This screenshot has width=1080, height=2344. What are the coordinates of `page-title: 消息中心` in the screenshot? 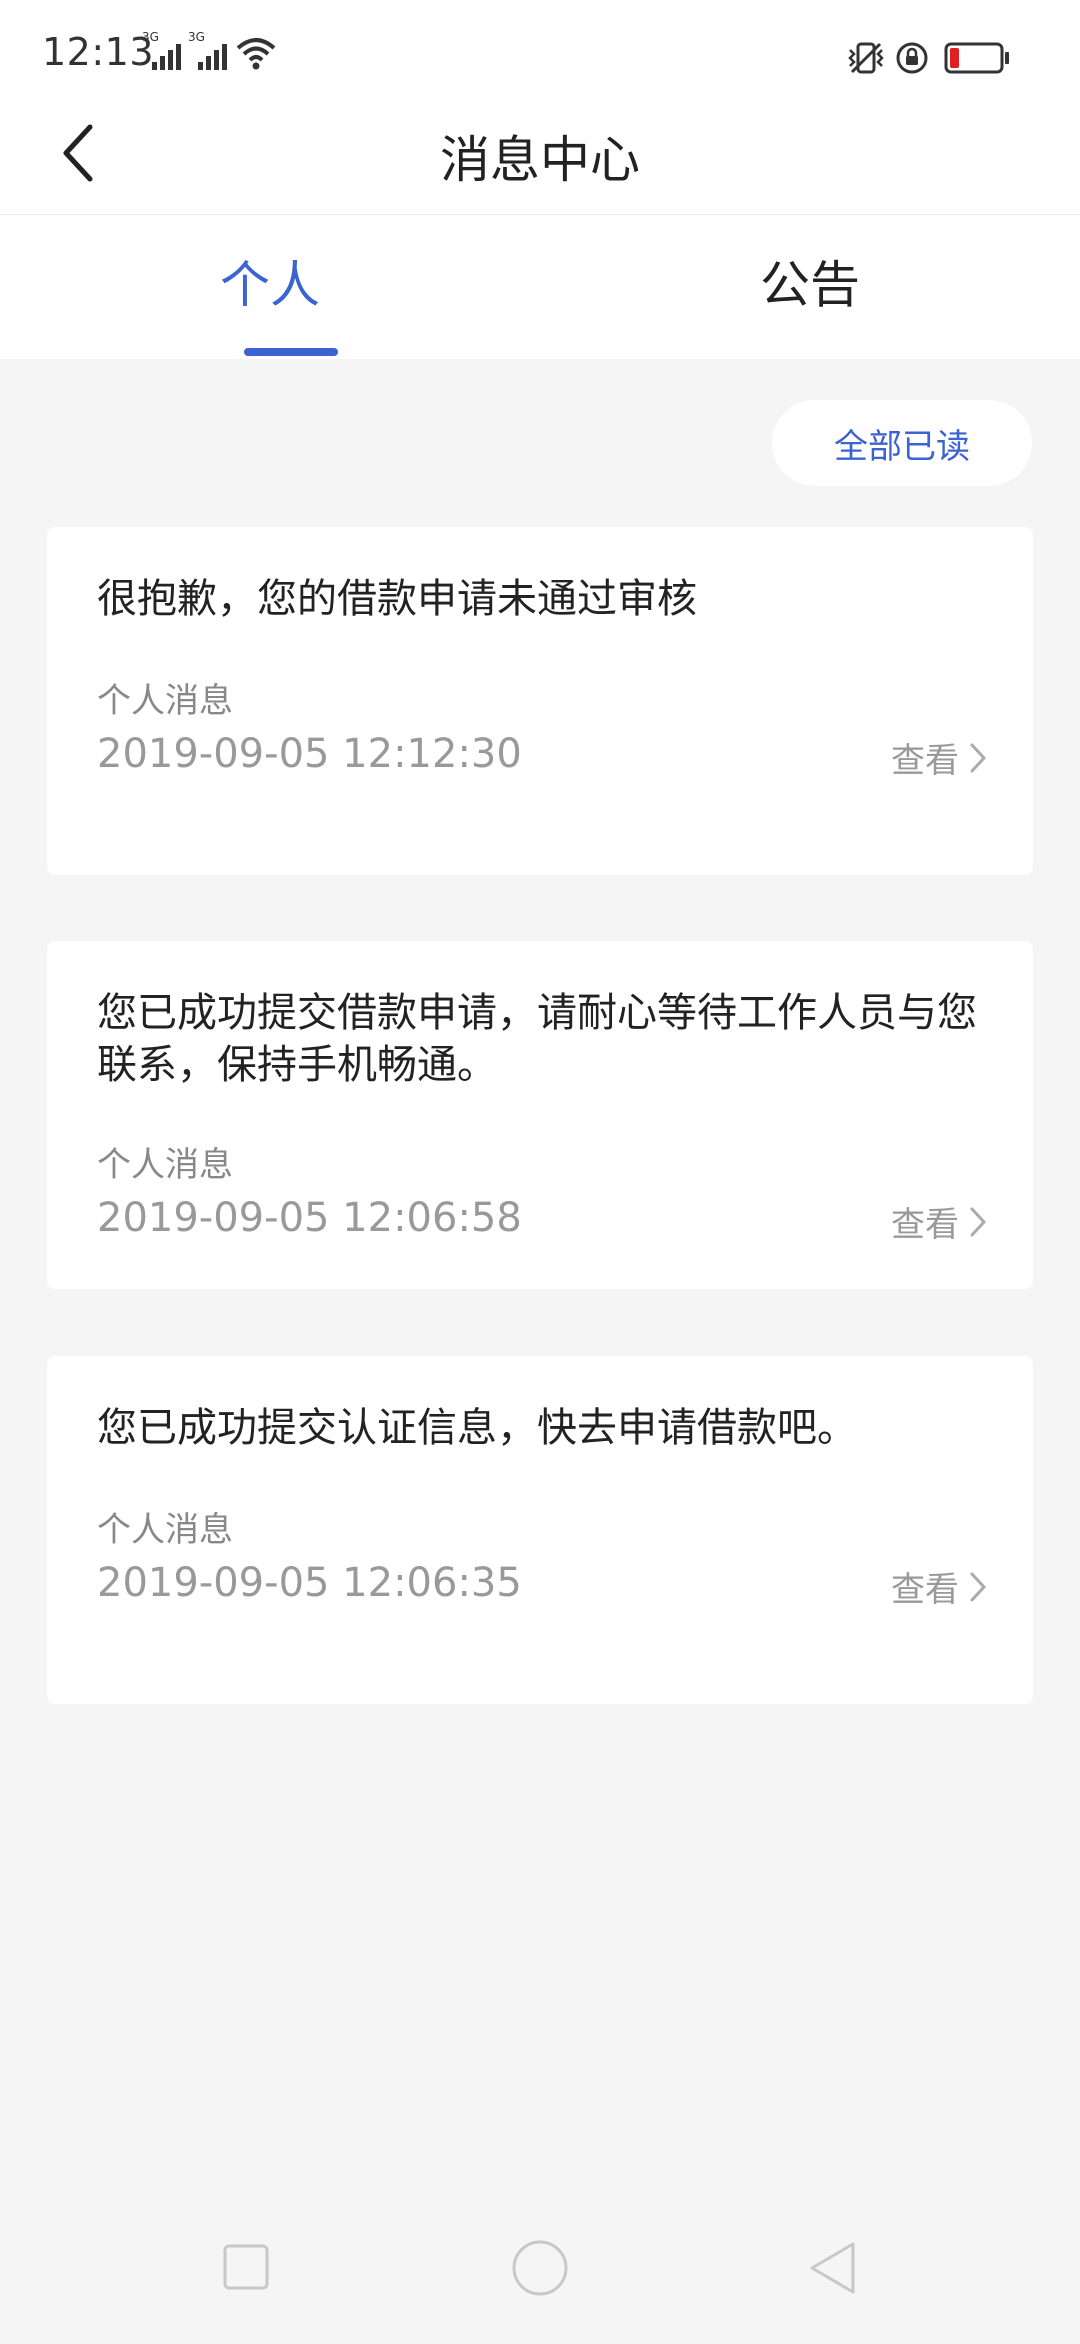 It's located at (540, 160).